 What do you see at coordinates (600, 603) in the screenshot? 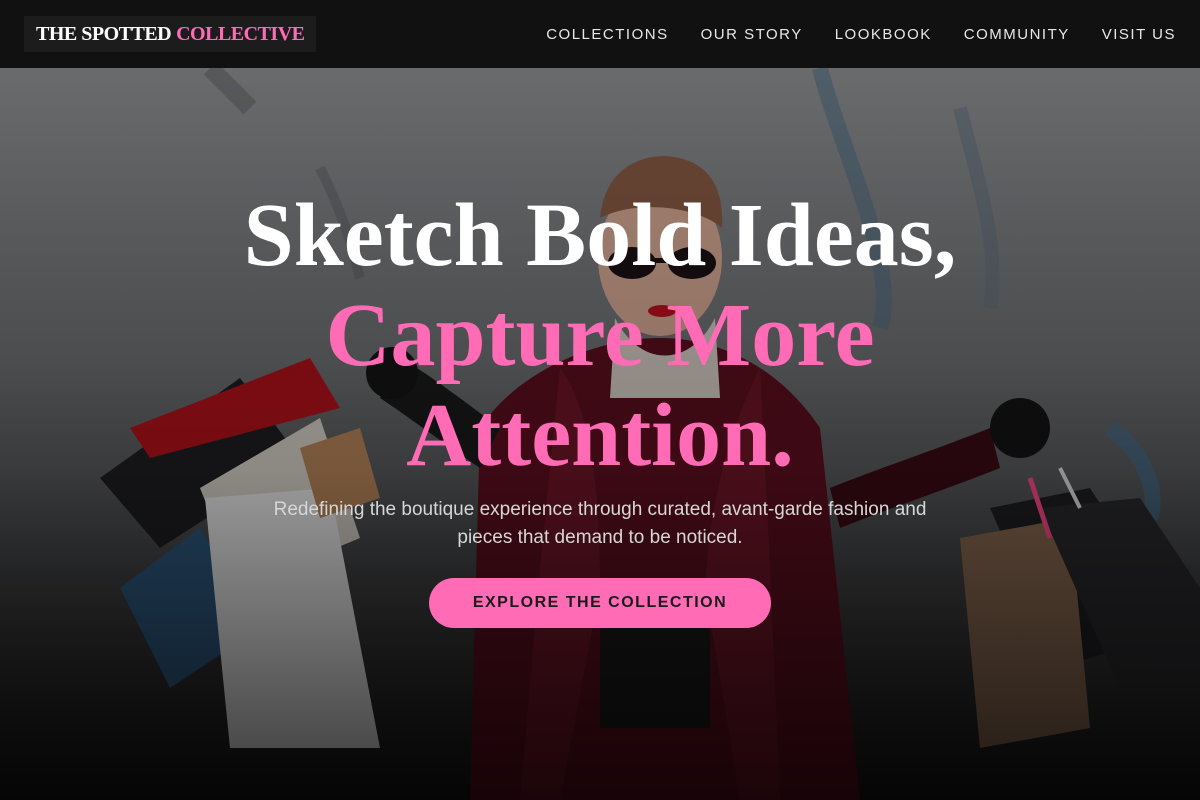
I see `explore-collection-button: EXPLORE THE COLLECTION` at bounding box center [600, 603].